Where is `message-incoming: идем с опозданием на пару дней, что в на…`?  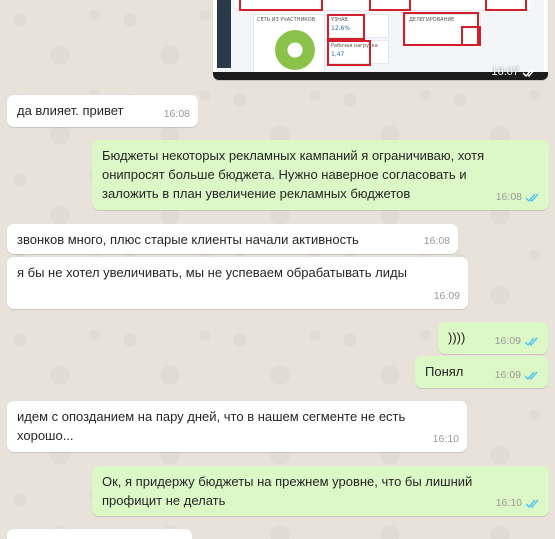
message-incoming: идем с опозданием на пару дней, что в на… is located at coordinates (237, 426).